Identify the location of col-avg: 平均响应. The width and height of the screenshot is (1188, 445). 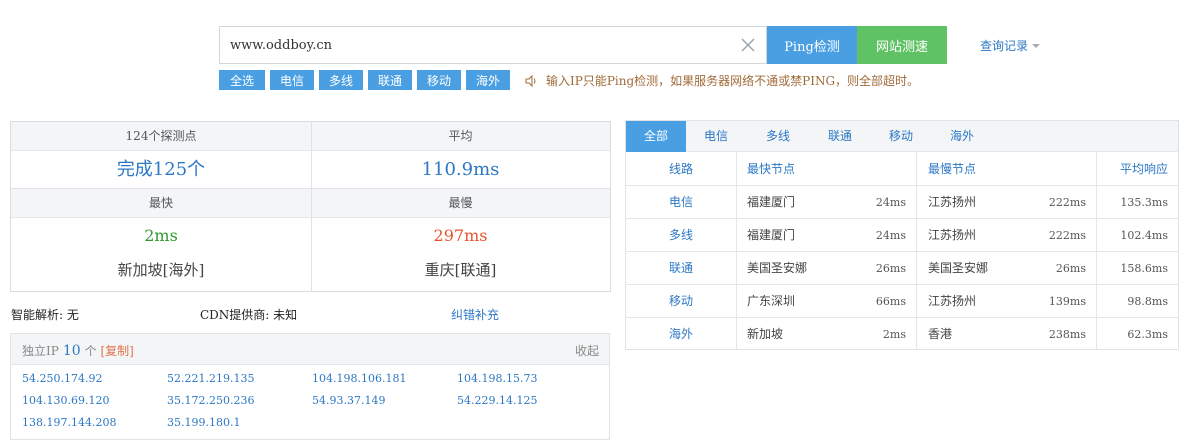
(1143, 169).